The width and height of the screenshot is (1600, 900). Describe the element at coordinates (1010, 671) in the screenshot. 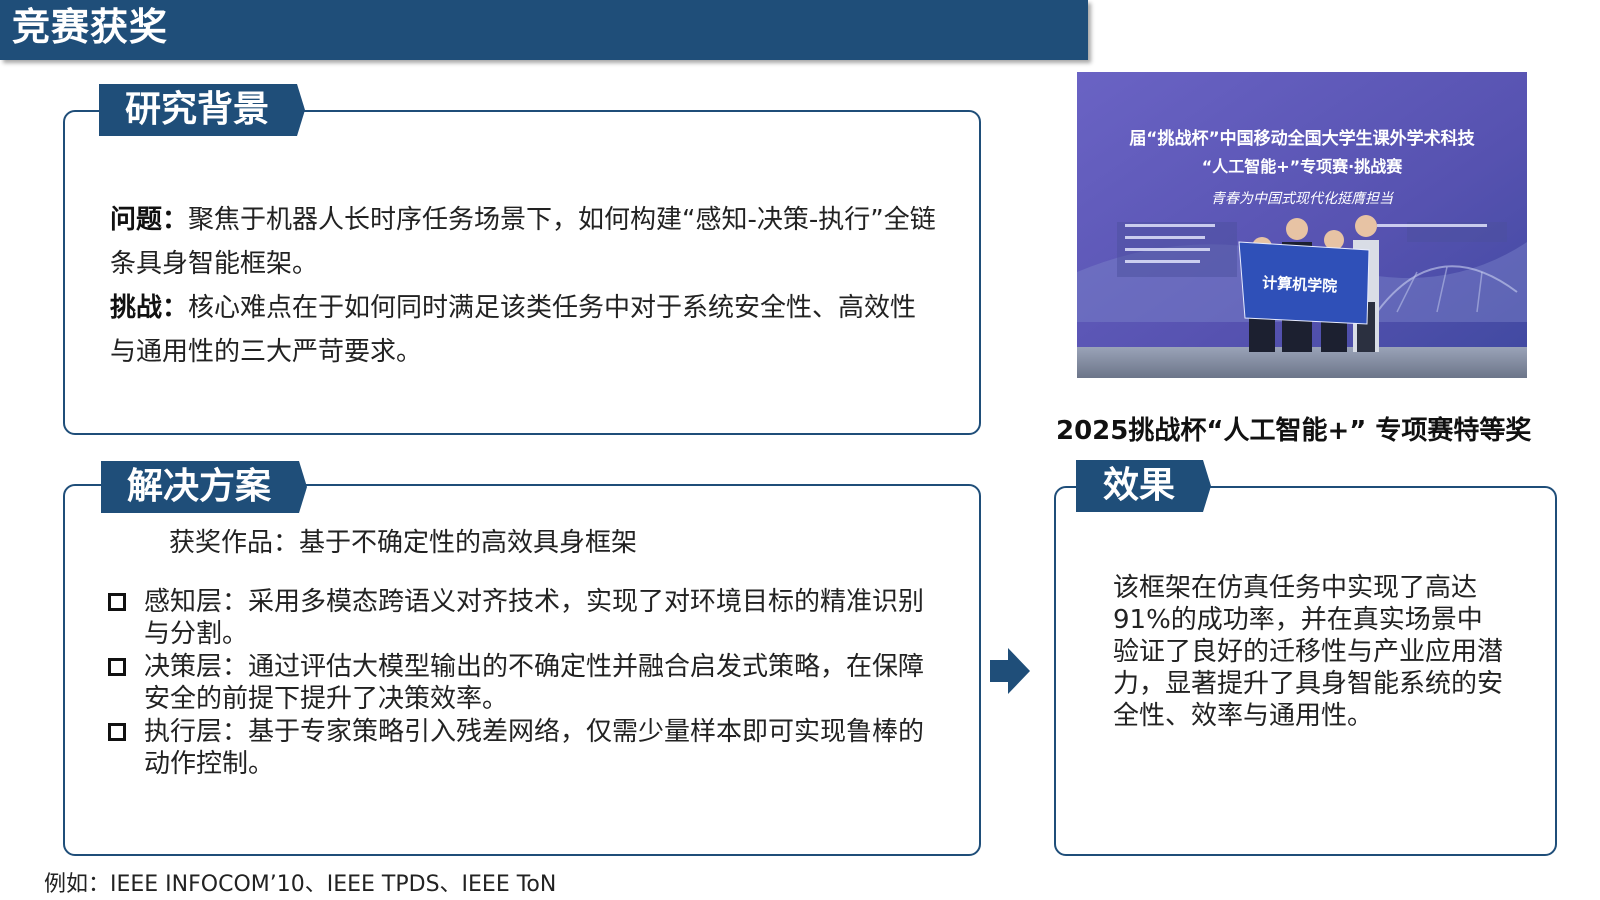

I see `arrow-right-icon` at that location.